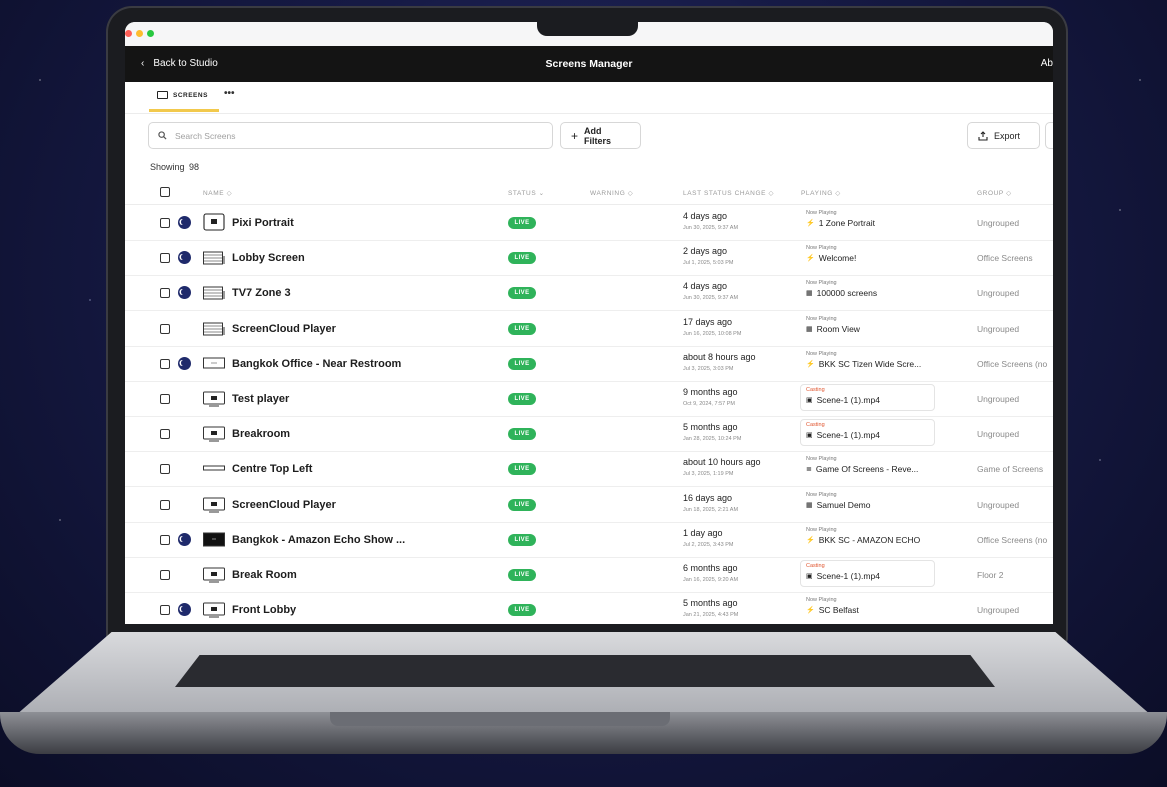 The height and width of the screenshot is (787, 1167). I want to click on status-change-date: Jun 18, 2025, 2:21 AM, so click(711, 509).